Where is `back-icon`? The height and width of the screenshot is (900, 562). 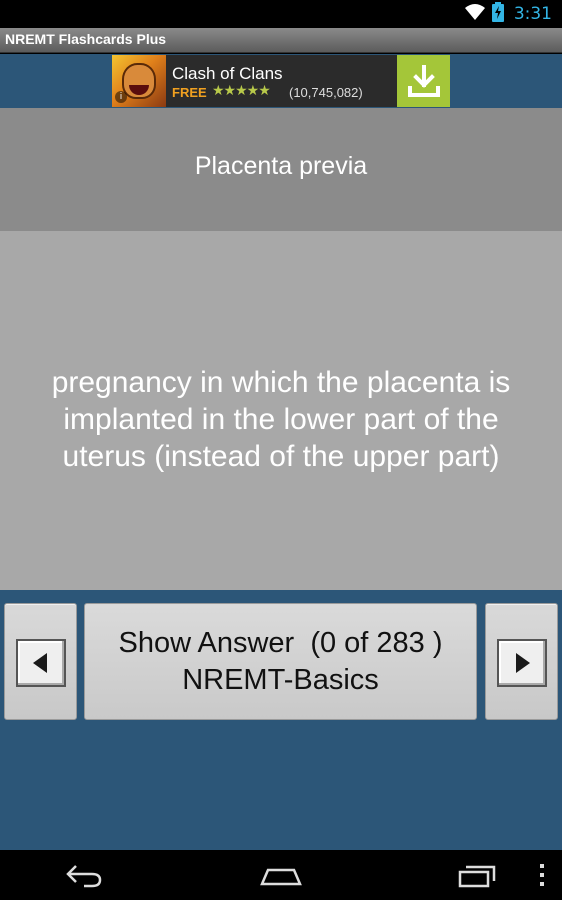 back-icon is located at coordinates (84, 877).